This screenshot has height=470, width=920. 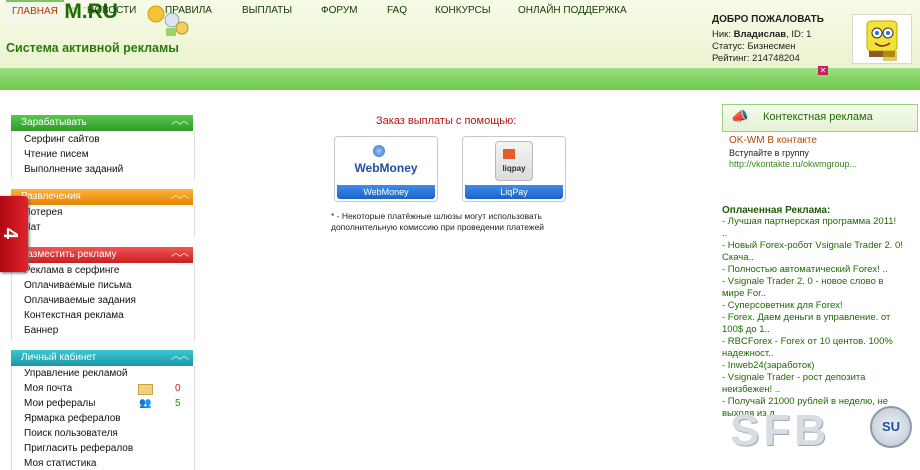 I want to click on sidebar-item-surf-ads: Реклама в серфинге, so click(x=71, y=270).